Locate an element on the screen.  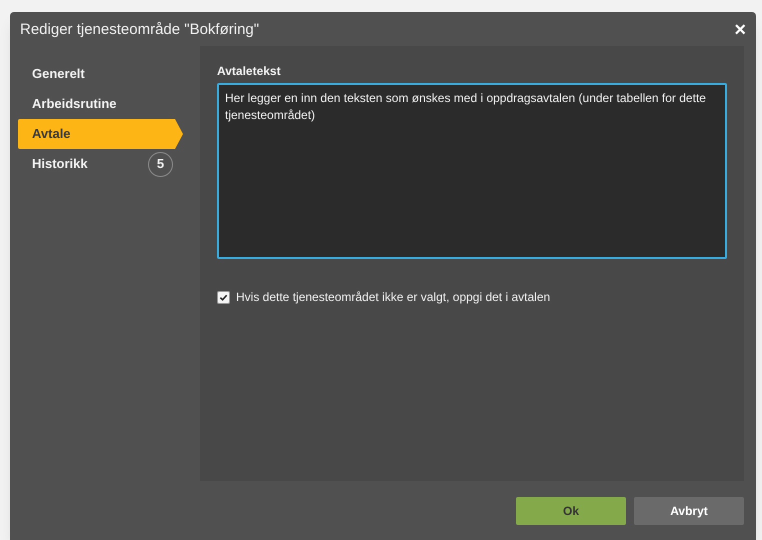
nav-item: Historikk 5 is located at coordinates (100, 164).